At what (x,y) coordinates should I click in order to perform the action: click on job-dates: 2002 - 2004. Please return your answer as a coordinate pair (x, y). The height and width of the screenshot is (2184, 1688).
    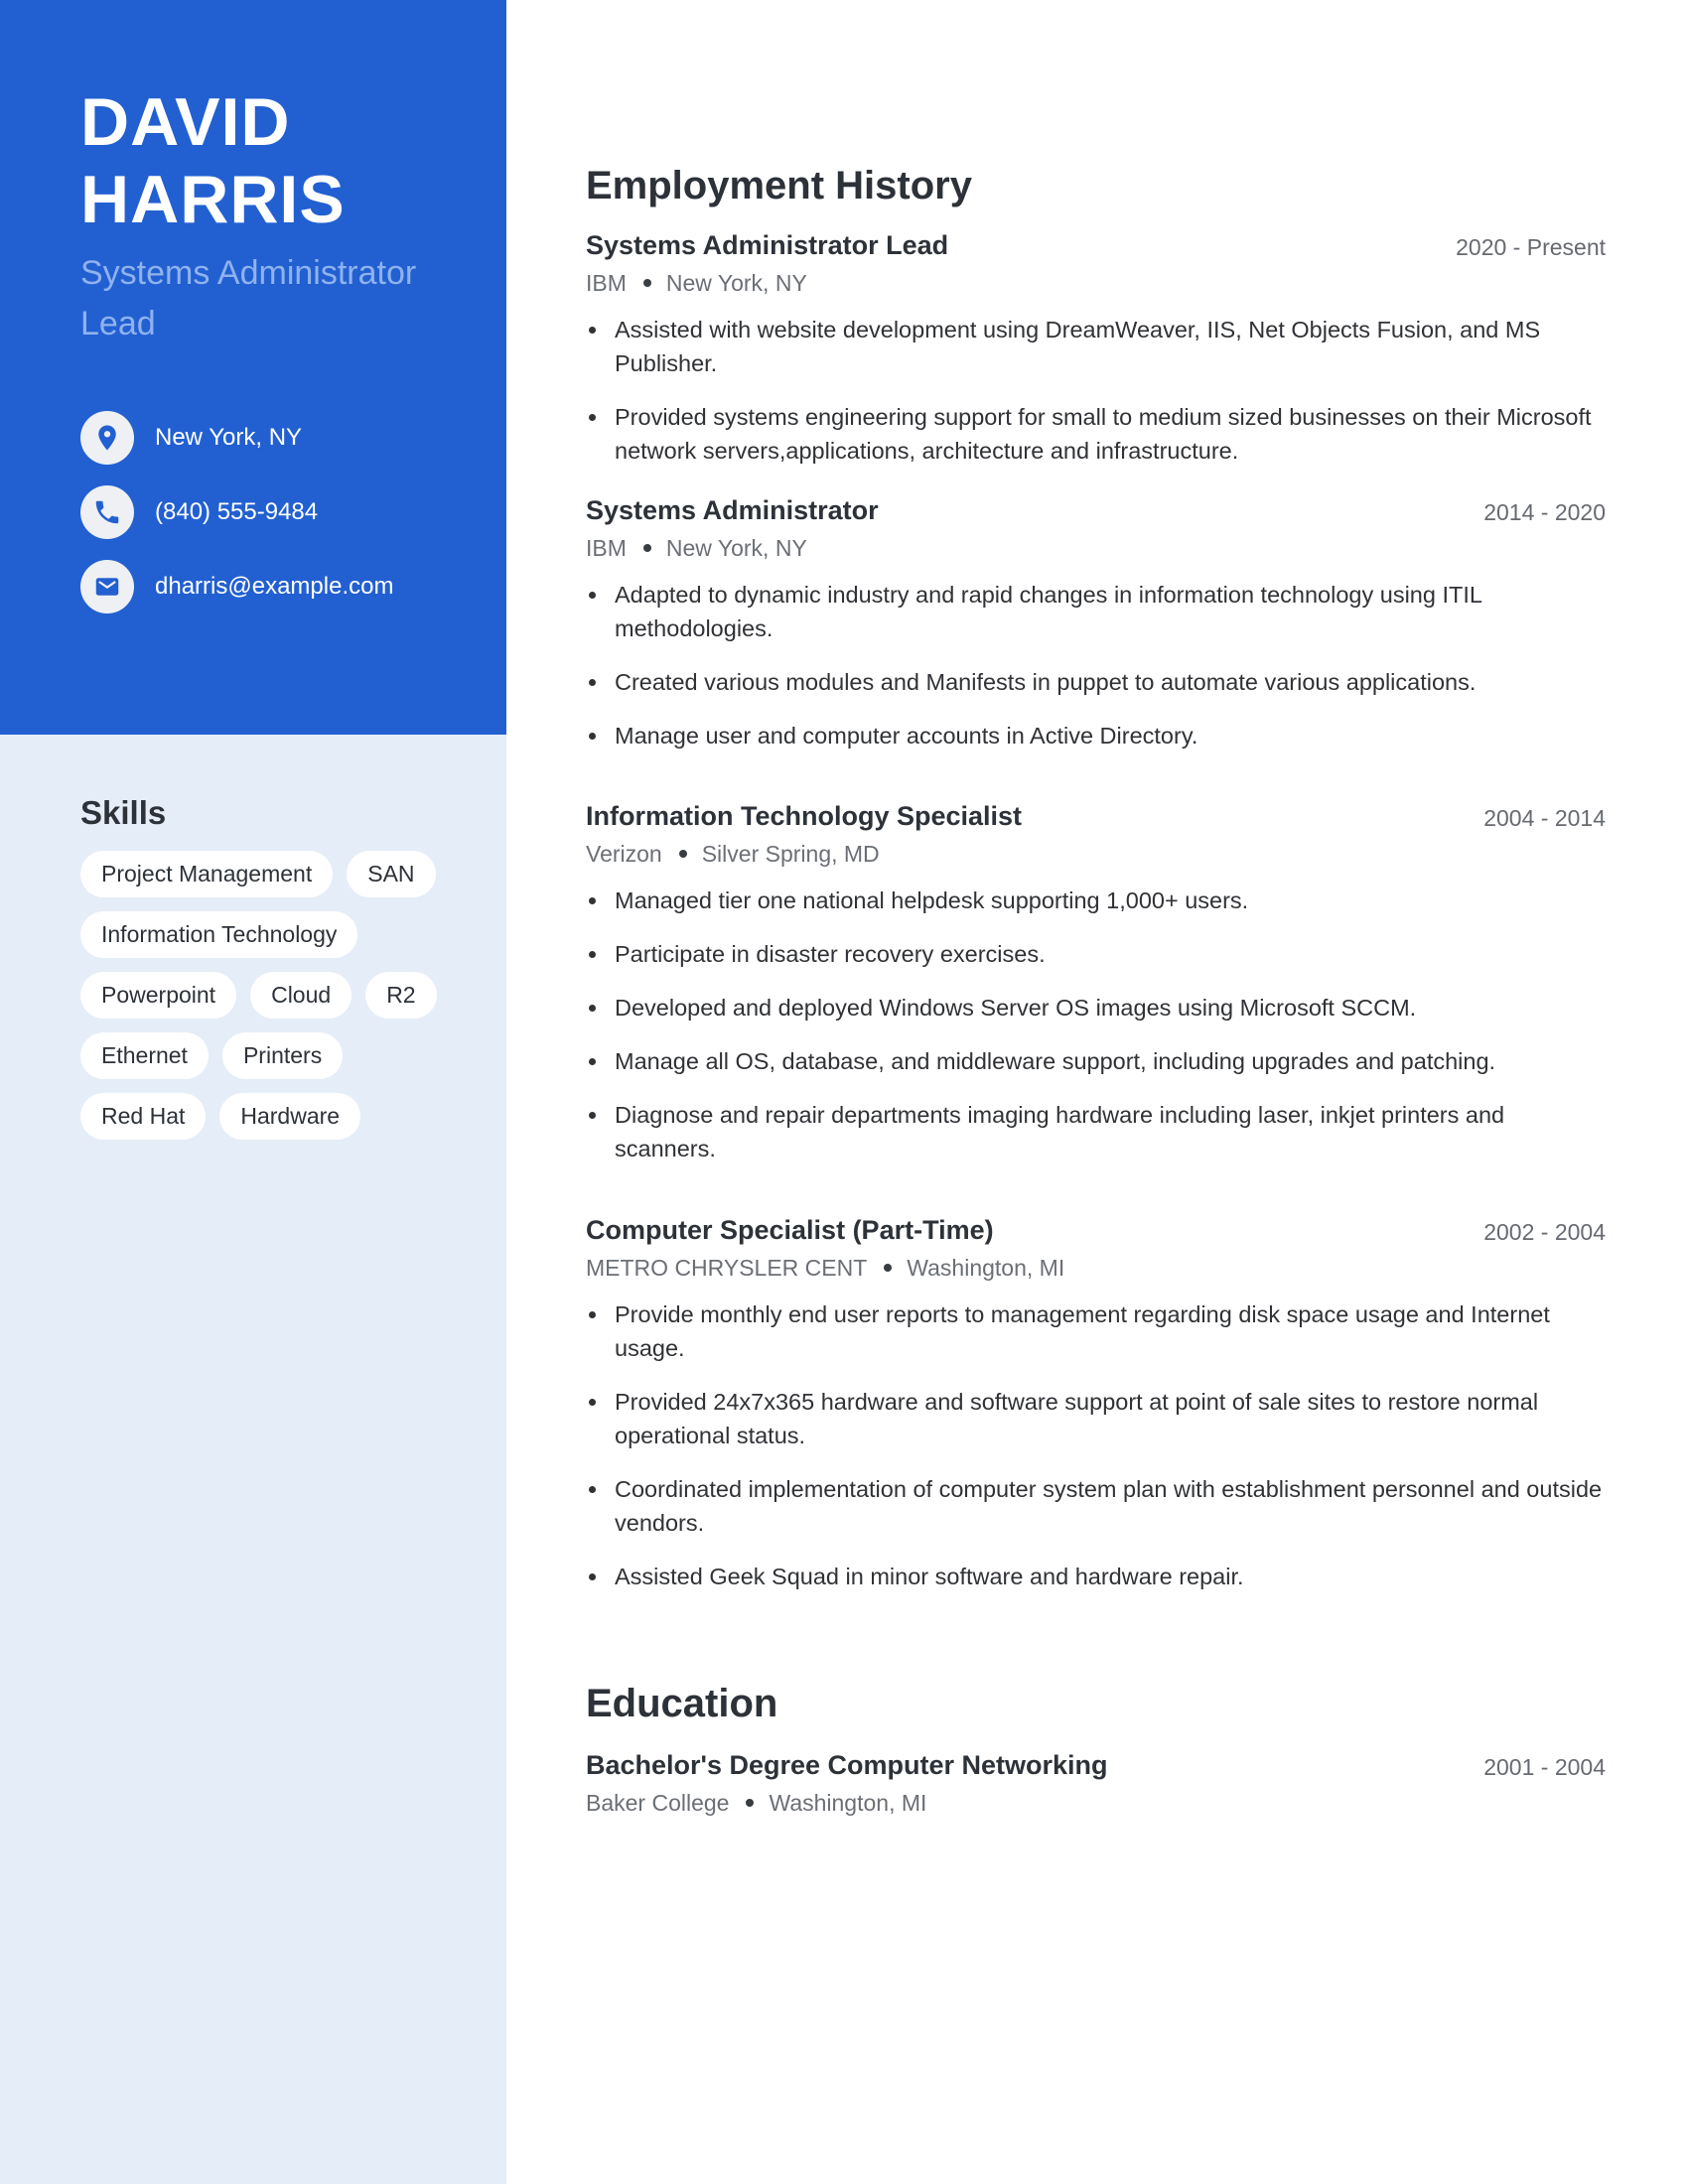
    Looking at the image, I should click on (1544, 1232).